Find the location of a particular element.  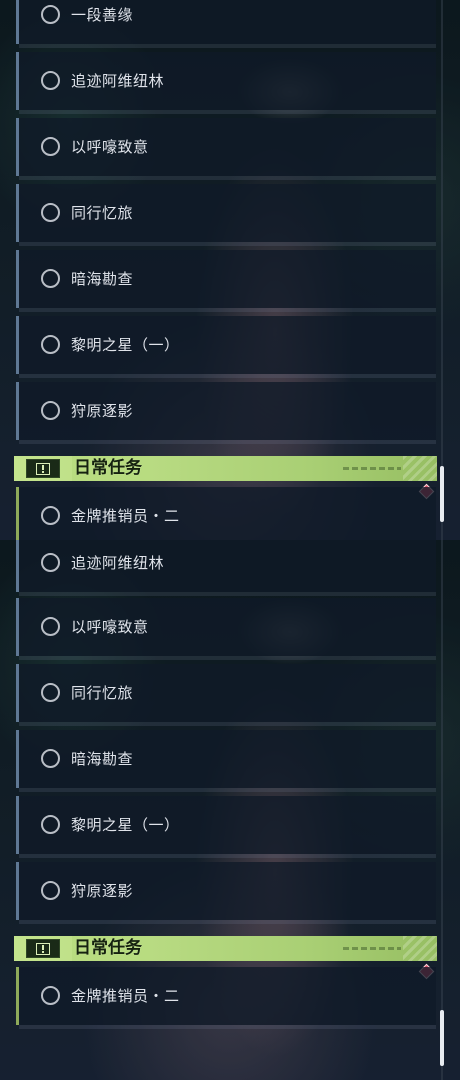

quest-label: 一段善缘 is located at coordinates (102, 15).